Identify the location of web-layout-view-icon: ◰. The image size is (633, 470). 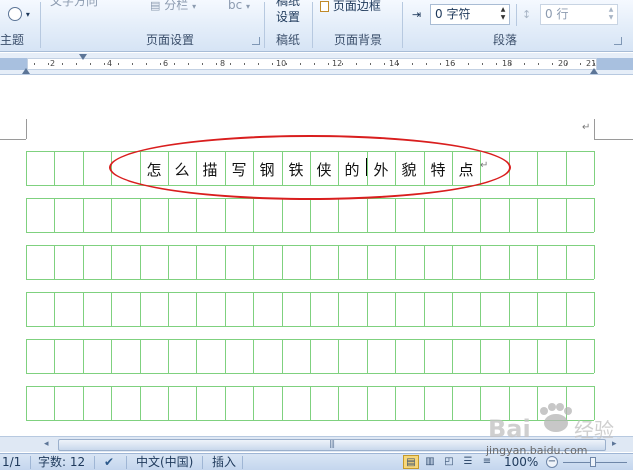
(449, 462).